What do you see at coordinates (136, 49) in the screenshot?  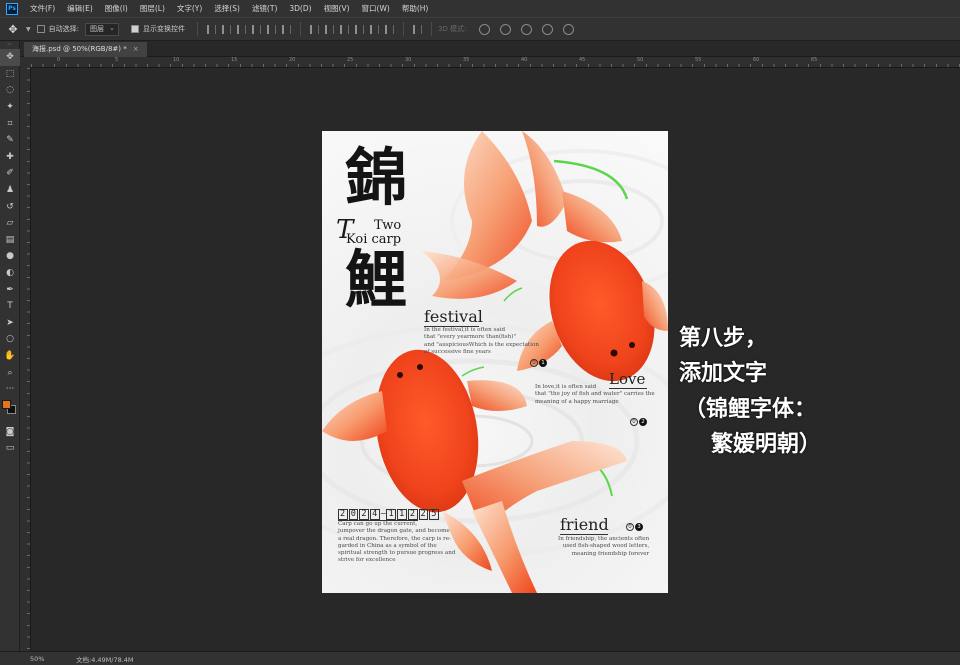 I see `close-icon: ×` at bounding box center [136, 49].